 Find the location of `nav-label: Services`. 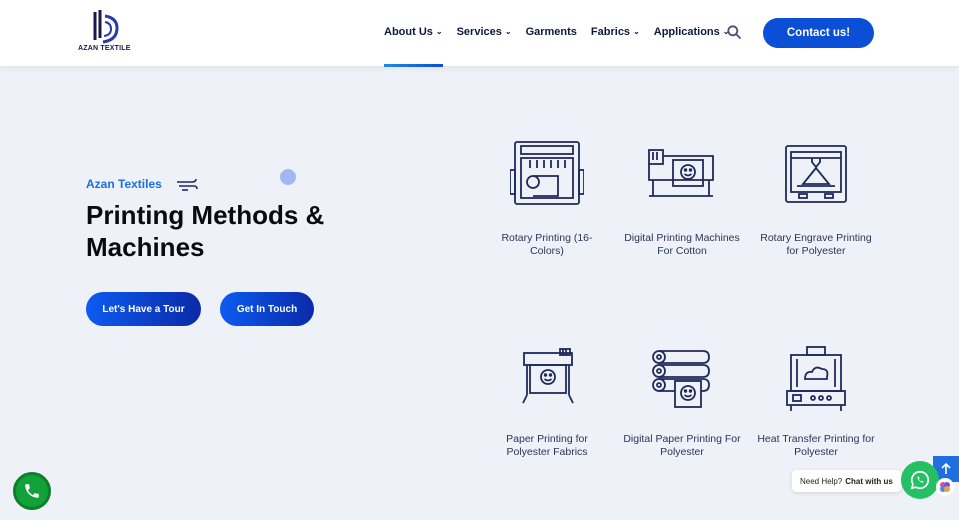

nav-label: Services is located at coordinates (479, 32).